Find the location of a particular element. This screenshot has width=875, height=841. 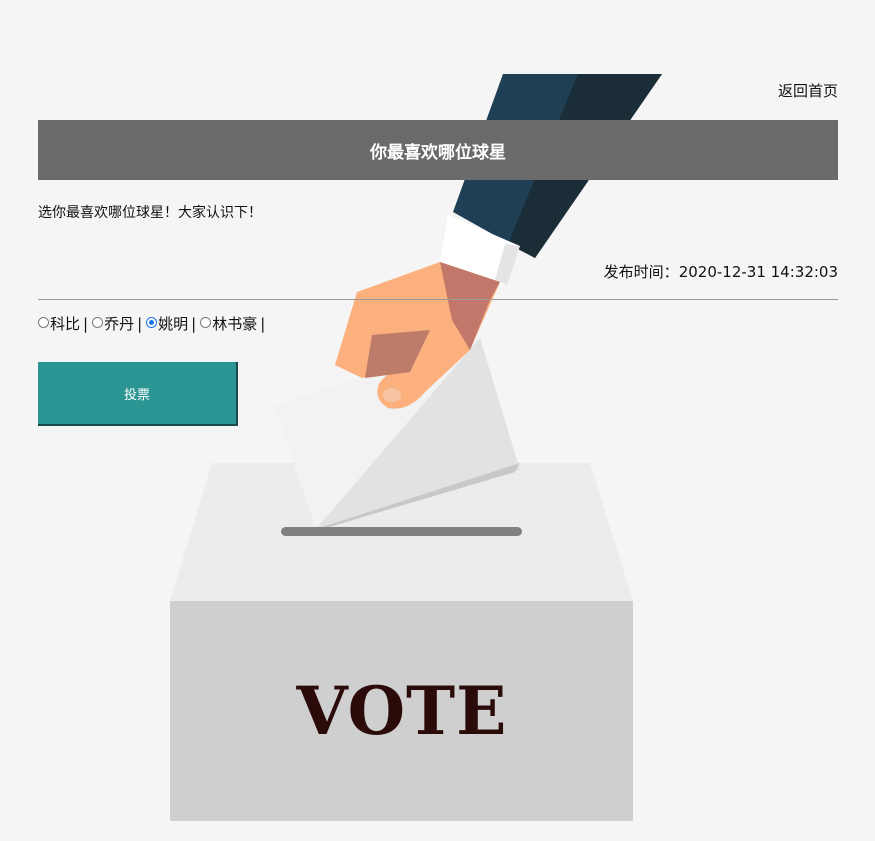

option-label: 姚明 is located at coordinates (173, 324).